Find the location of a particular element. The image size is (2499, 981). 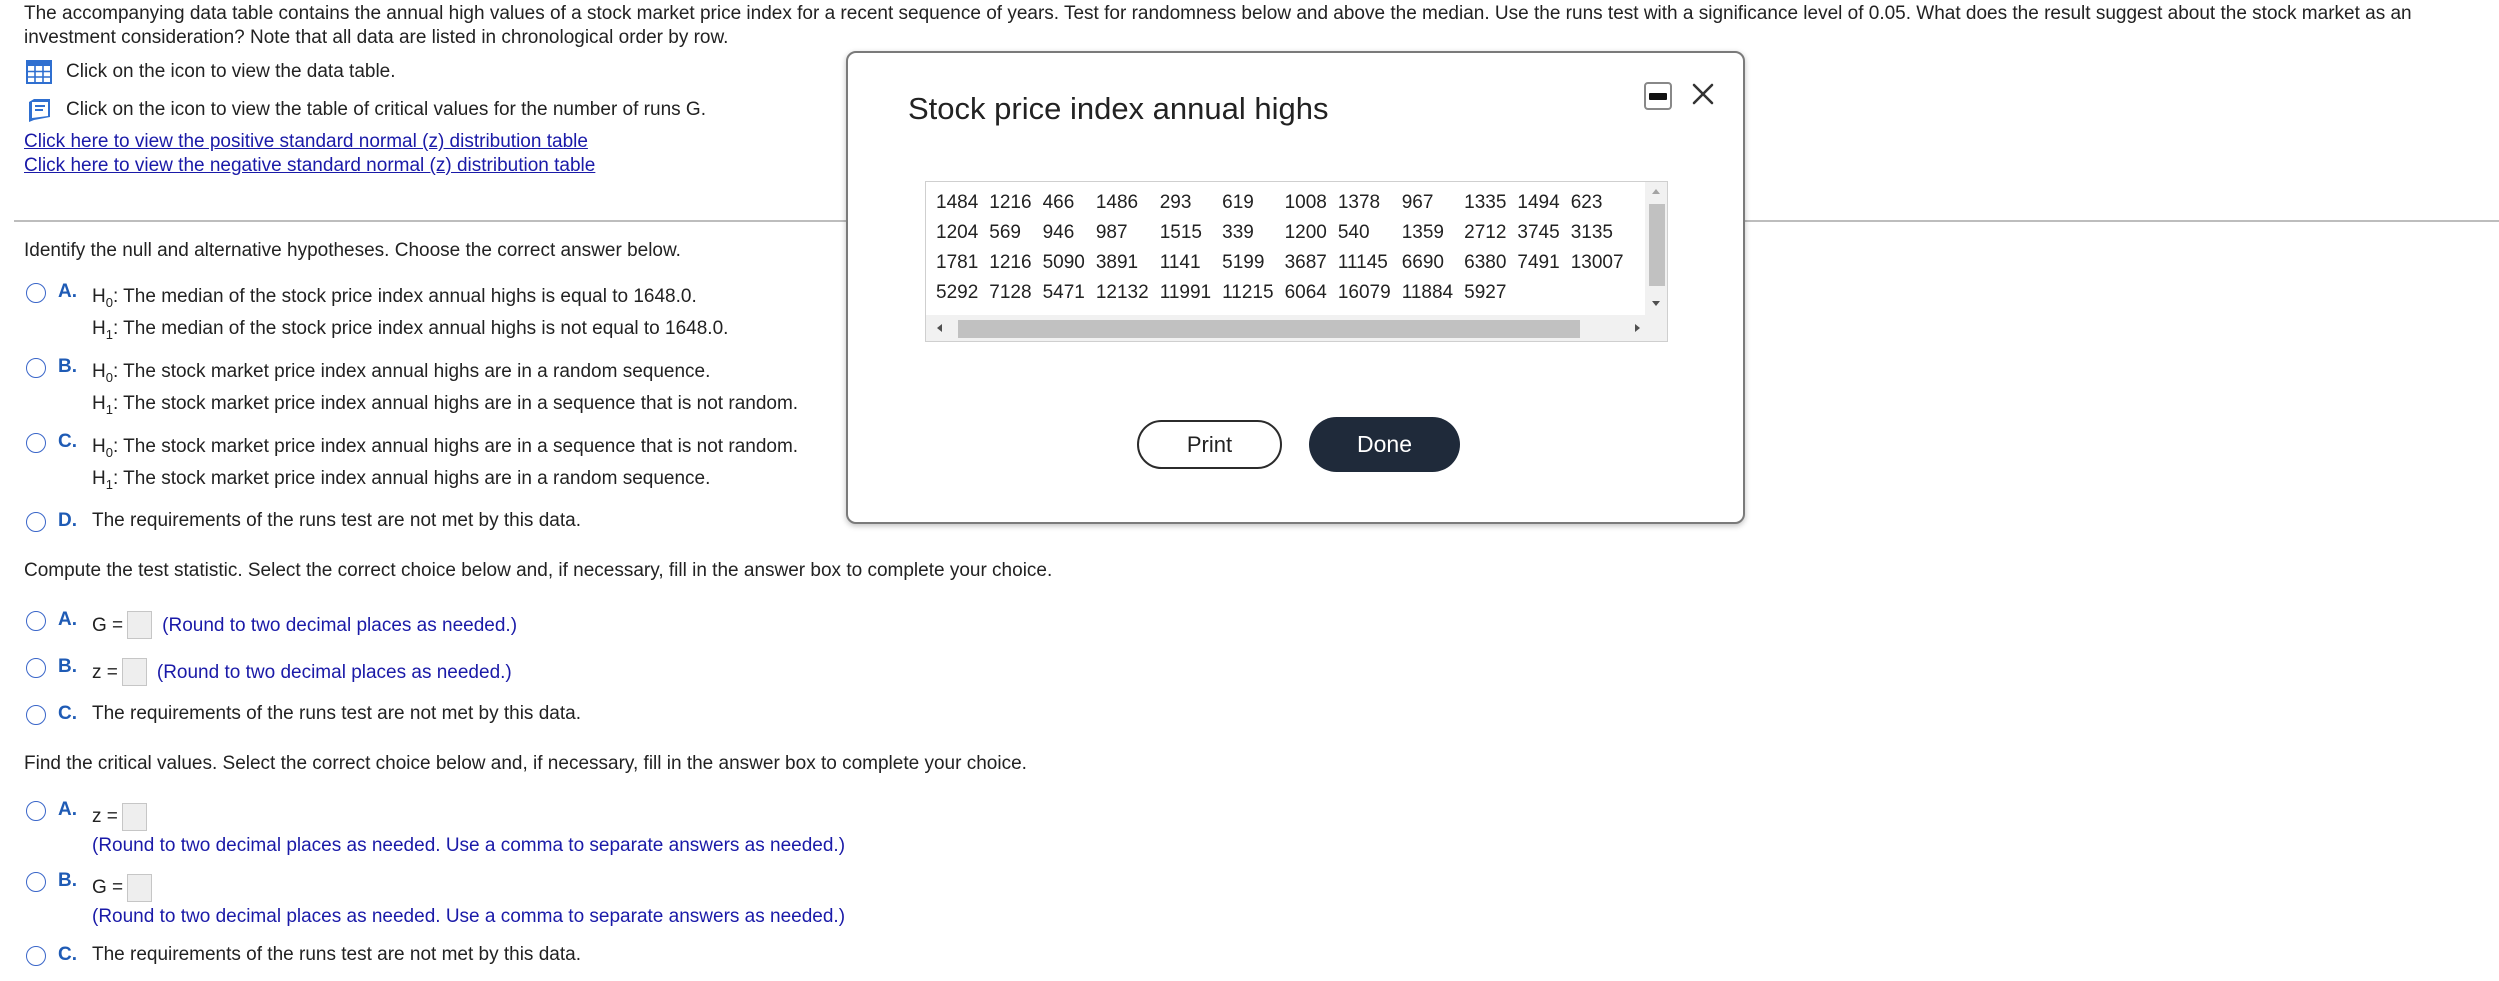

table-cell: 6380 is located at coordinates (1485, 262).